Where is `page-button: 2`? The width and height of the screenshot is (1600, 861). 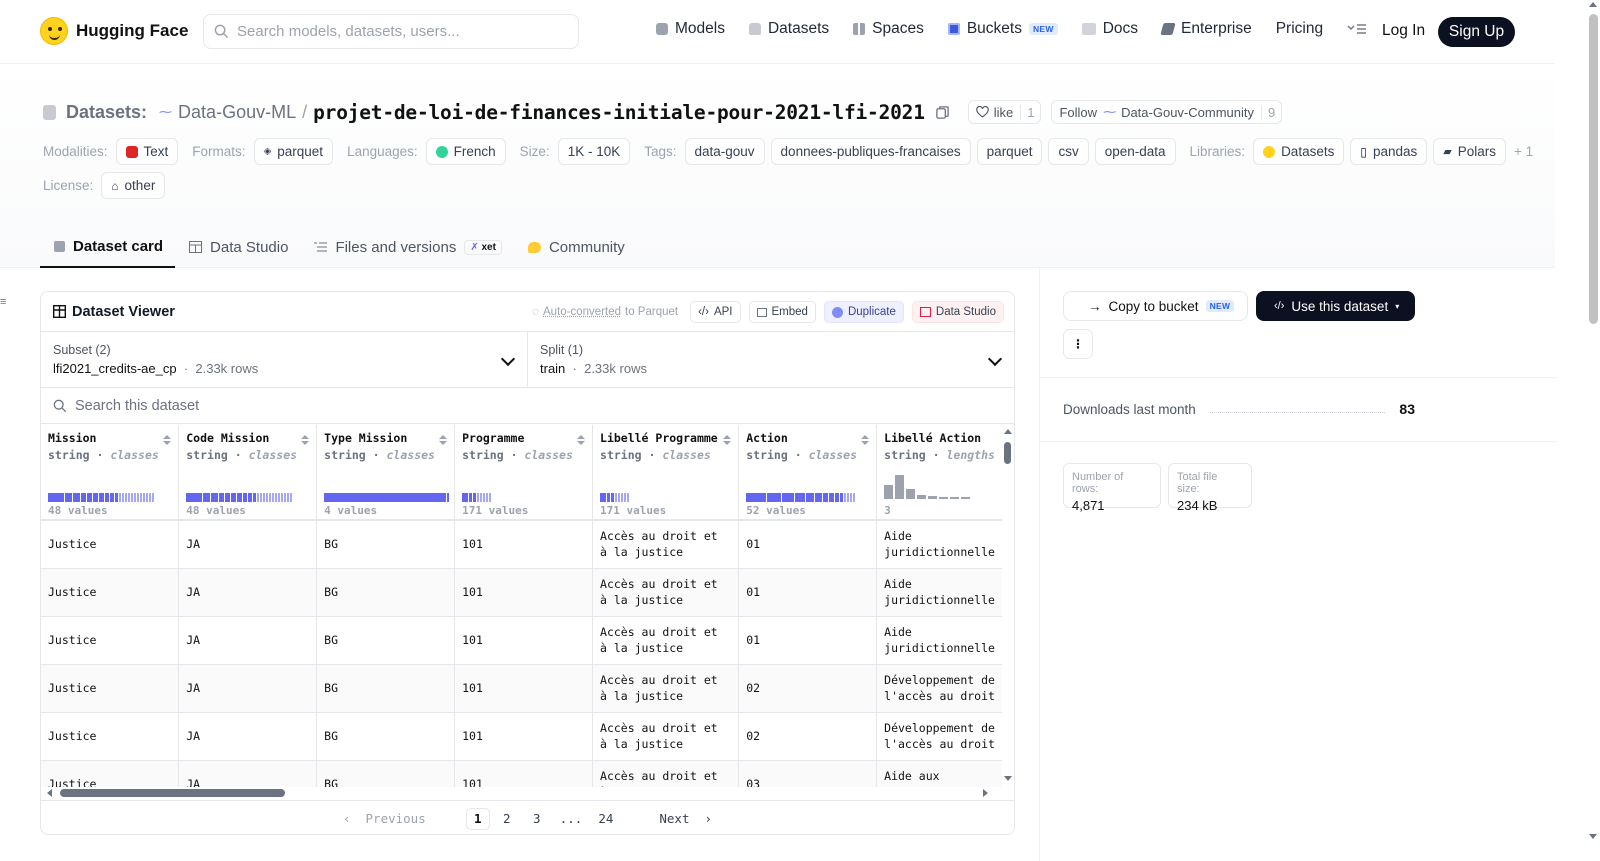 page-button: 2 is located at coordinates (507, 819).